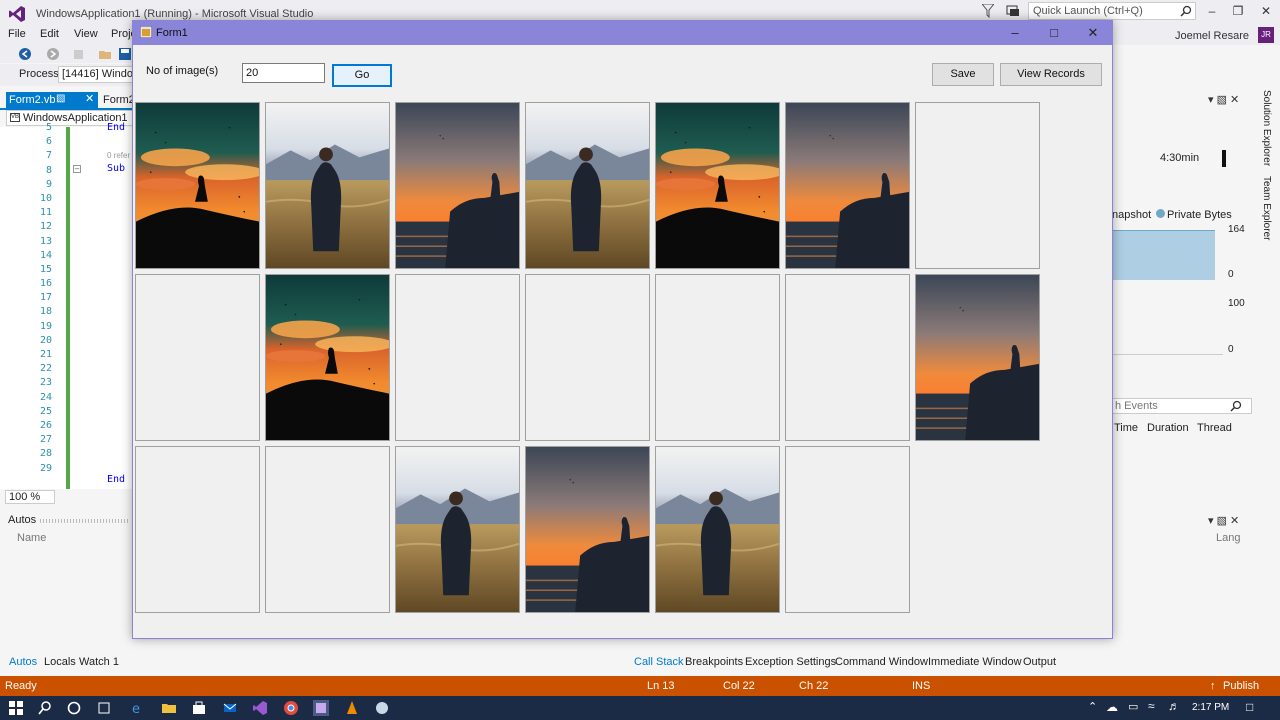 This screenshot has width=1280, height=720. Describe the element at coordinates (85, 521) in the screenshot. I see `panel-grip` at that location.